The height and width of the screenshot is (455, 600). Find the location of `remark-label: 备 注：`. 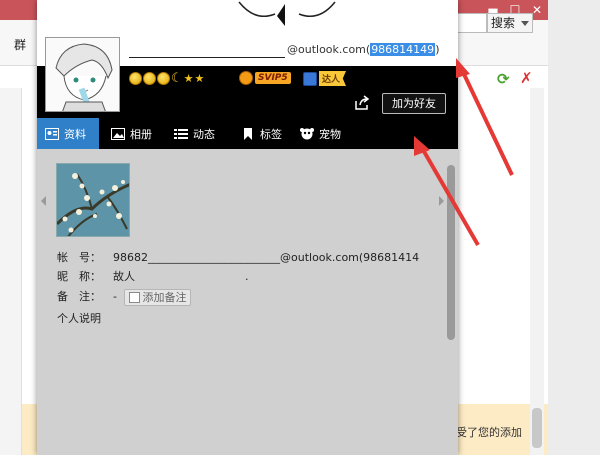

remark-label: 备 注： is located at coordinates (79, 296).